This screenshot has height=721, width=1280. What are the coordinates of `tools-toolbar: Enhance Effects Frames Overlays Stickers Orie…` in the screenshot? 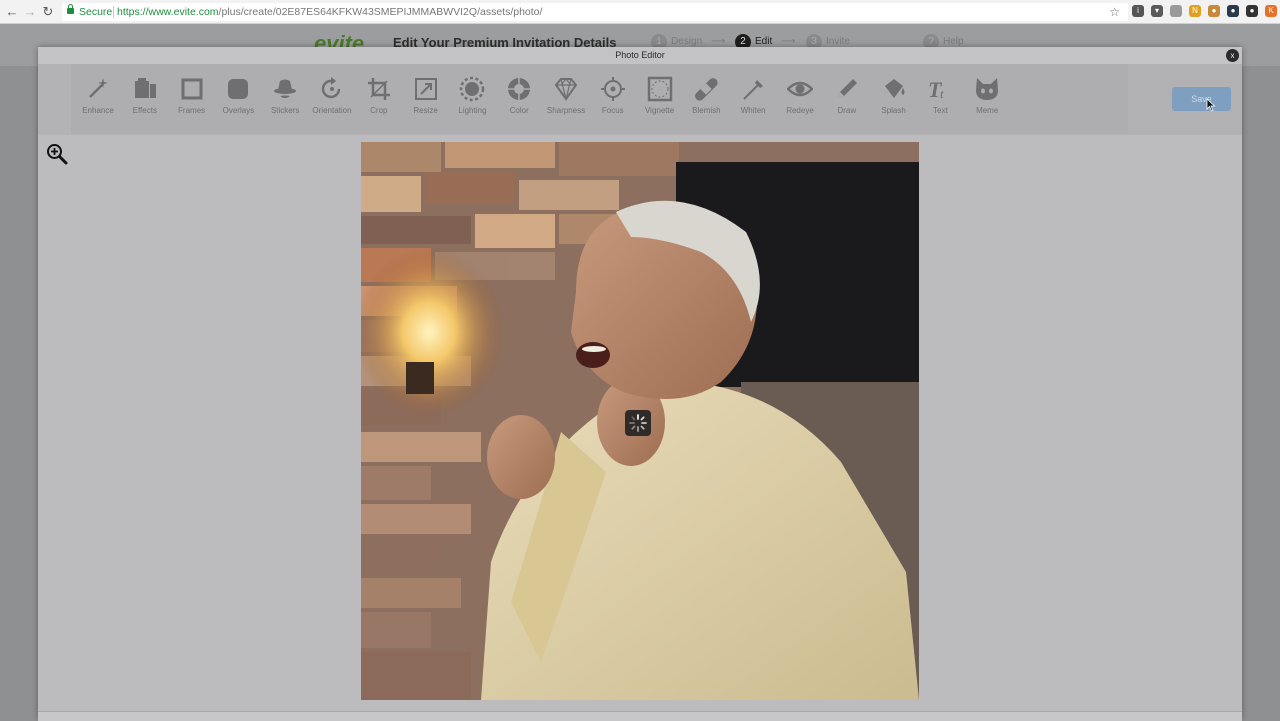 It's located at (600, 99).